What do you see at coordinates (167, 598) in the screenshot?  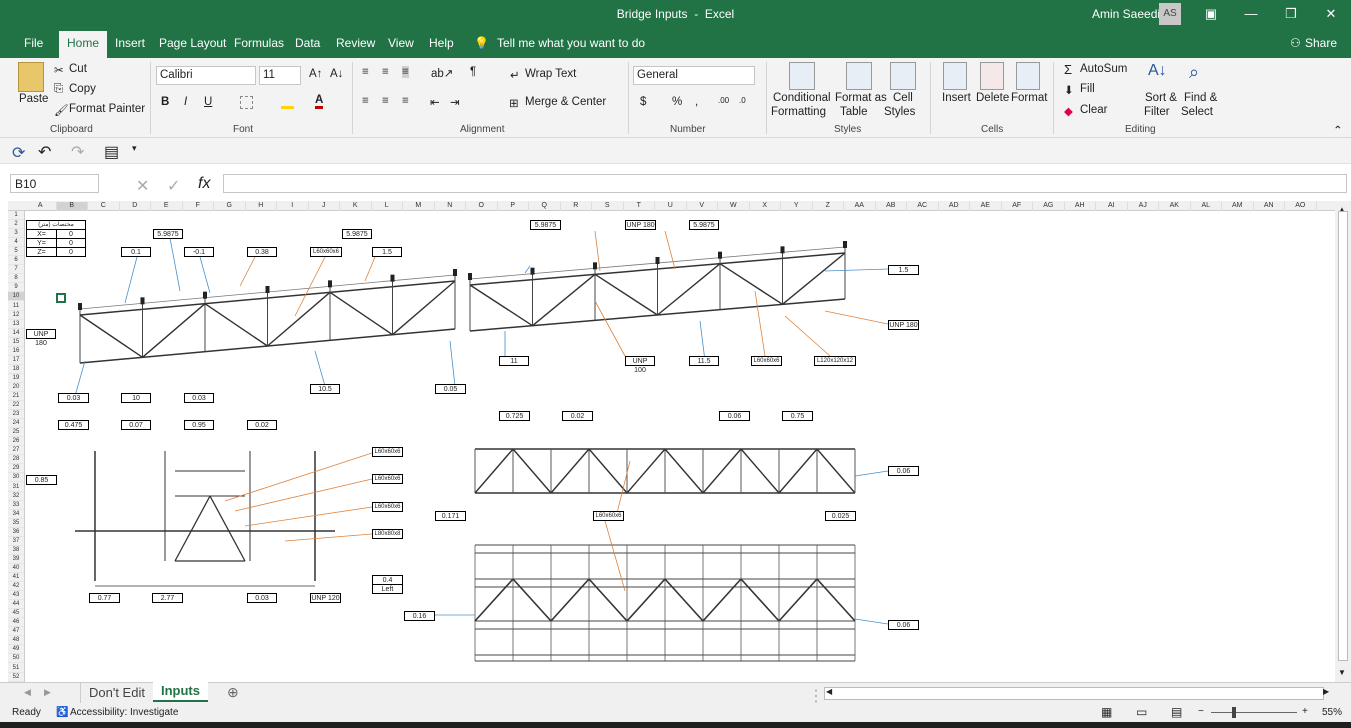 I see `dim-label: 2.77` at bounding box center [167, 598].